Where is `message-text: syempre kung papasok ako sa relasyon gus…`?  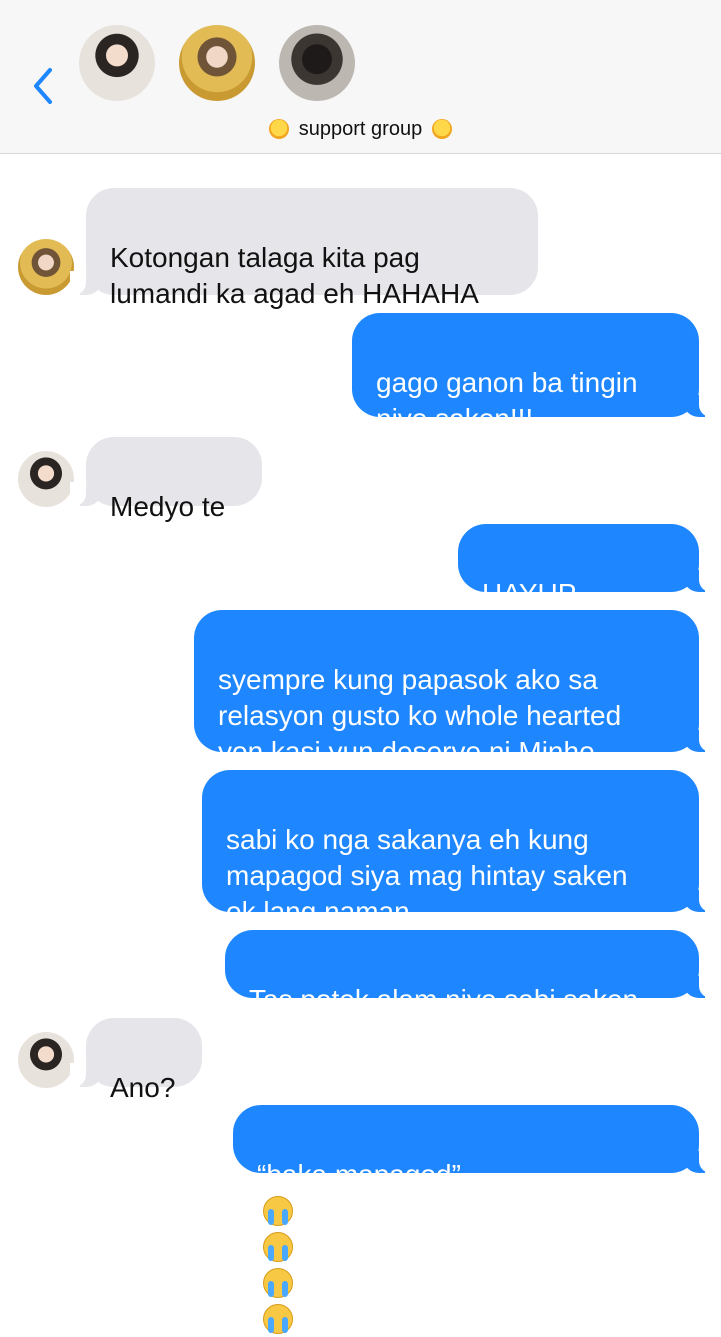
message-text: syempre kung papasok ako sa relasyon gus… is located at coordinates (420, 715).